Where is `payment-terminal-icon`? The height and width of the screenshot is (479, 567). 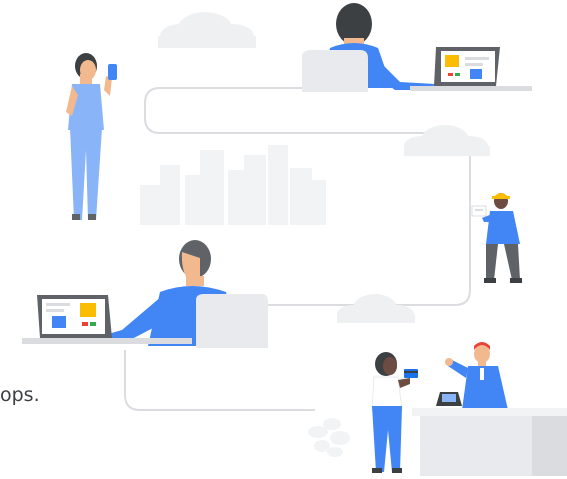
payment-terminal-icon is located at coordinates (449, 399).